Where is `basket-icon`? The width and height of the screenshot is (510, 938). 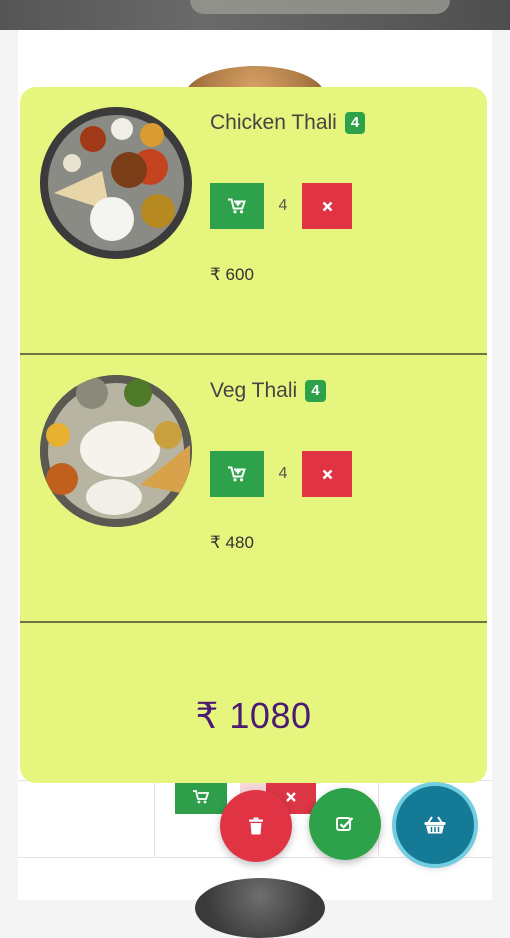
basket-icon is located at coordinates (435, 825).